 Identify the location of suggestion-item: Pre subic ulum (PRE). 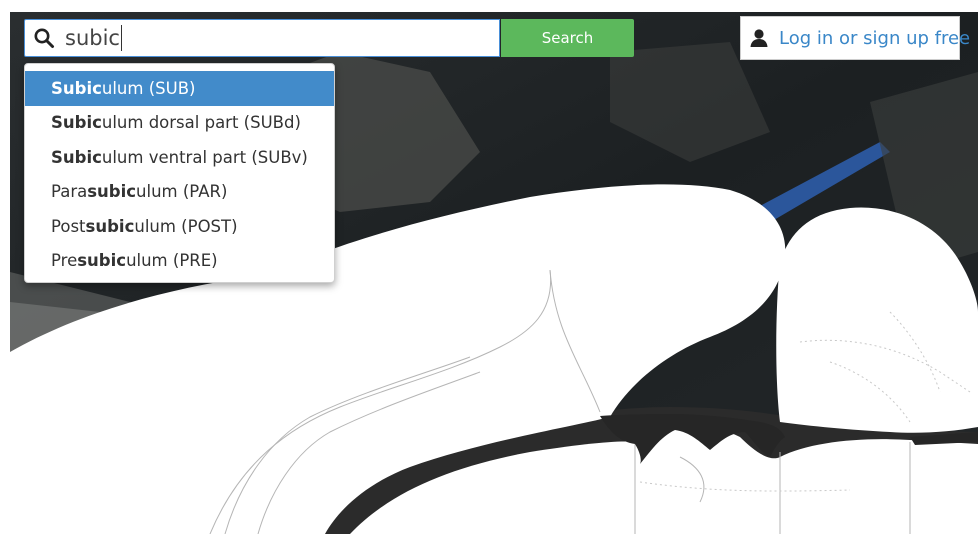
(179, 261).